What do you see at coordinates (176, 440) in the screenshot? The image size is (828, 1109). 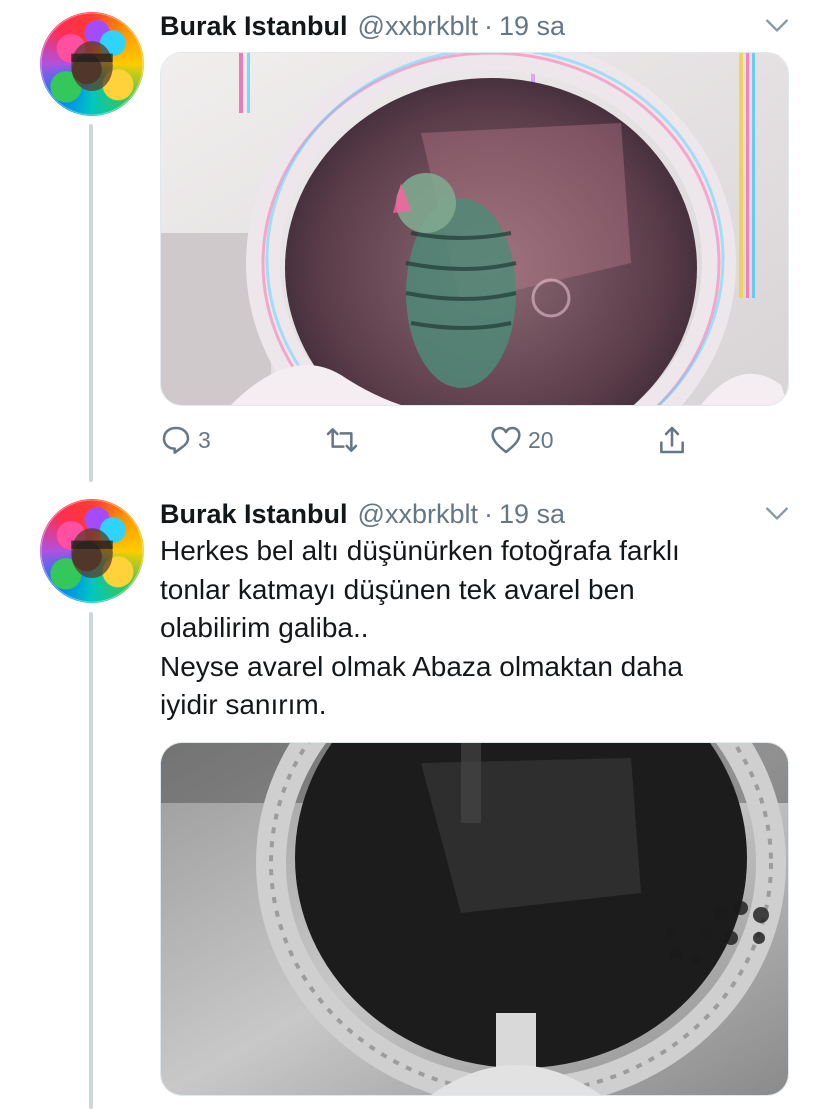 I see `reply-icon` at bounding box center [176, 440].